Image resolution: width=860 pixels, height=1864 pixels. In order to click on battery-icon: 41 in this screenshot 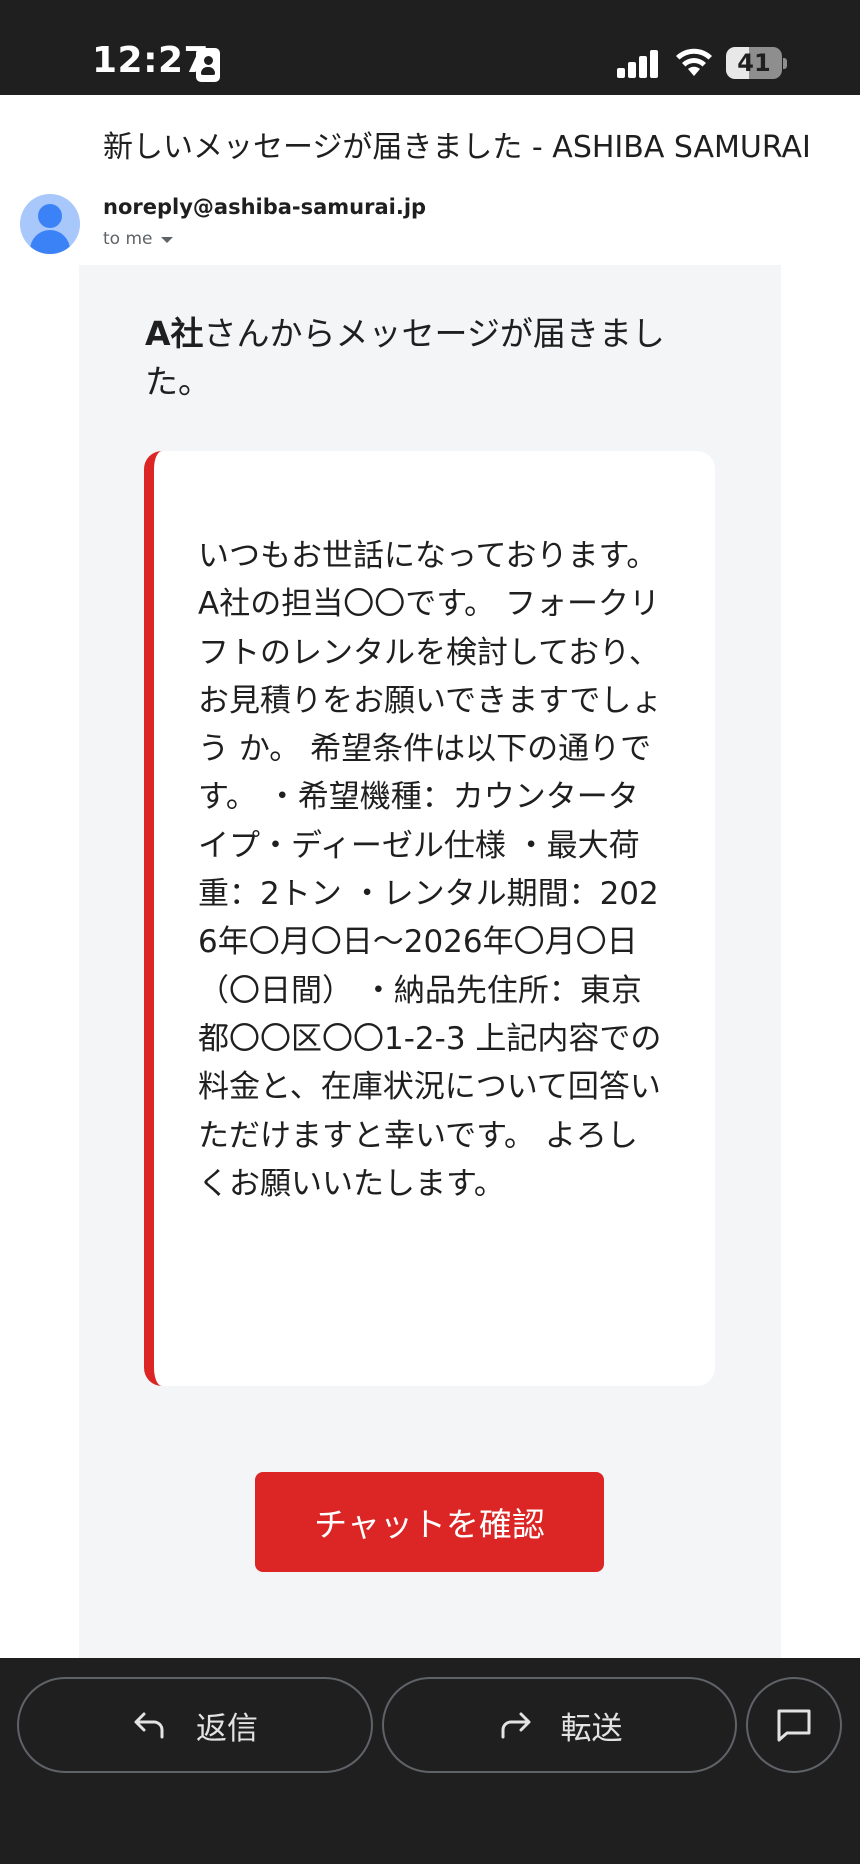, I will do `click(757, 63)`.